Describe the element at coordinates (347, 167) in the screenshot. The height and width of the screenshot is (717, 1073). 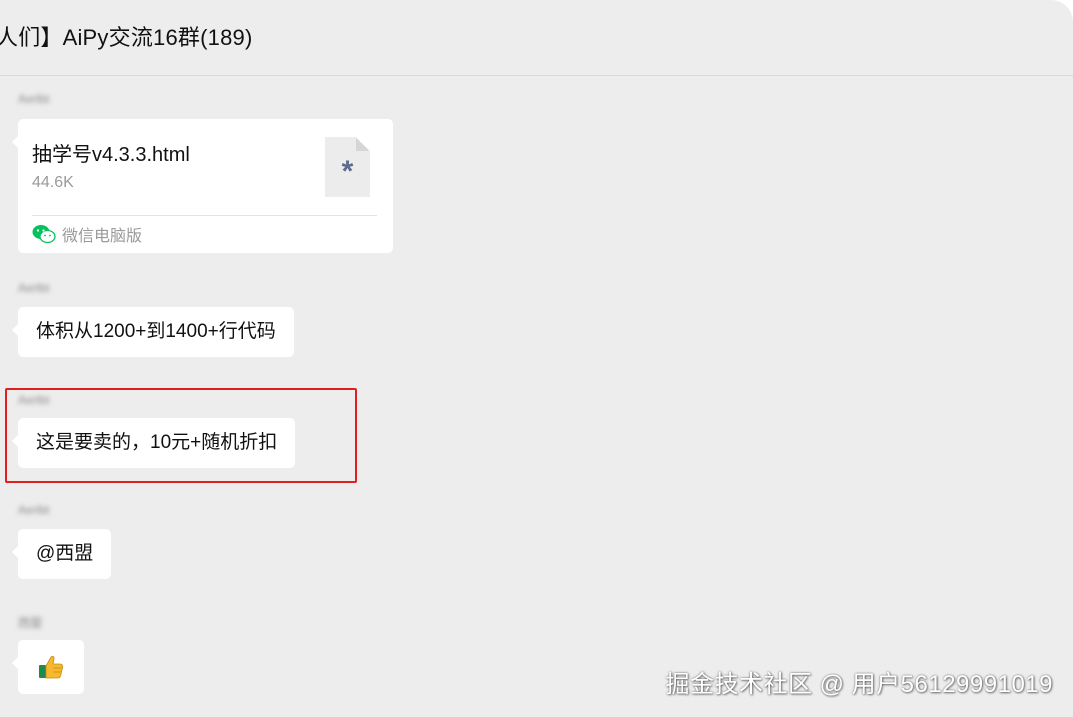
I see `file-unknown-icon: *` at that location.